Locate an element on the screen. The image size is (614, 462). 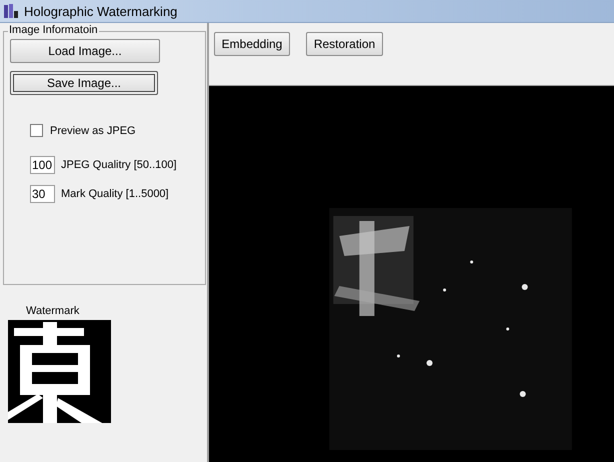
group-title: Image Informatoin is located at coordinates (53, 30).